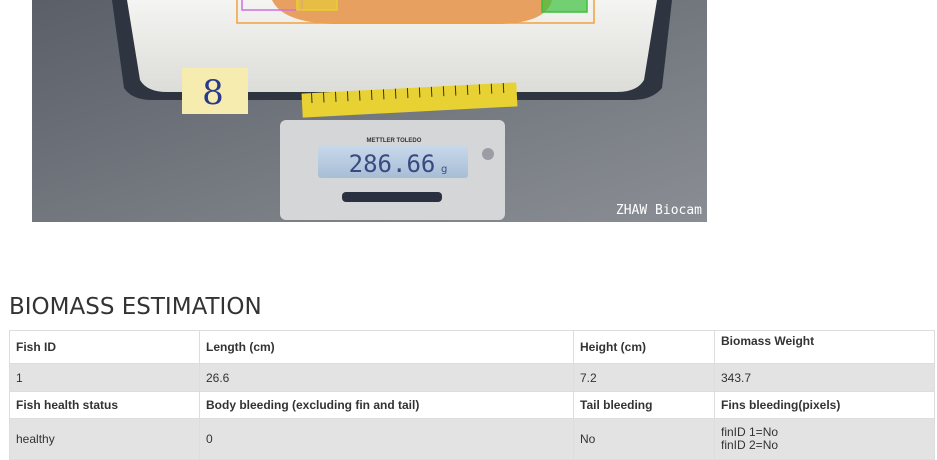 This screenshot has width=937, height=460. I want to click on header-fish-id: Fish ID, so click(104, 347).